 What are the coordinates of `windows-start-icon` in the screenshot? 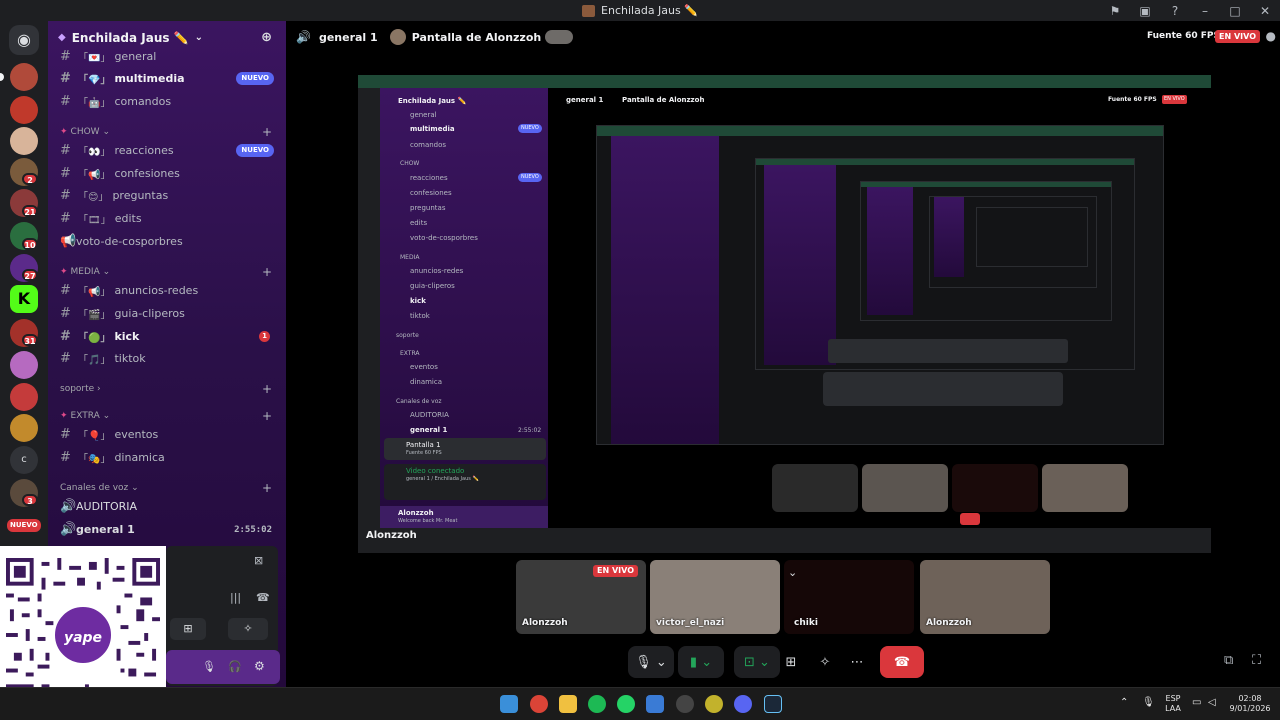 It's located at (509, 704).